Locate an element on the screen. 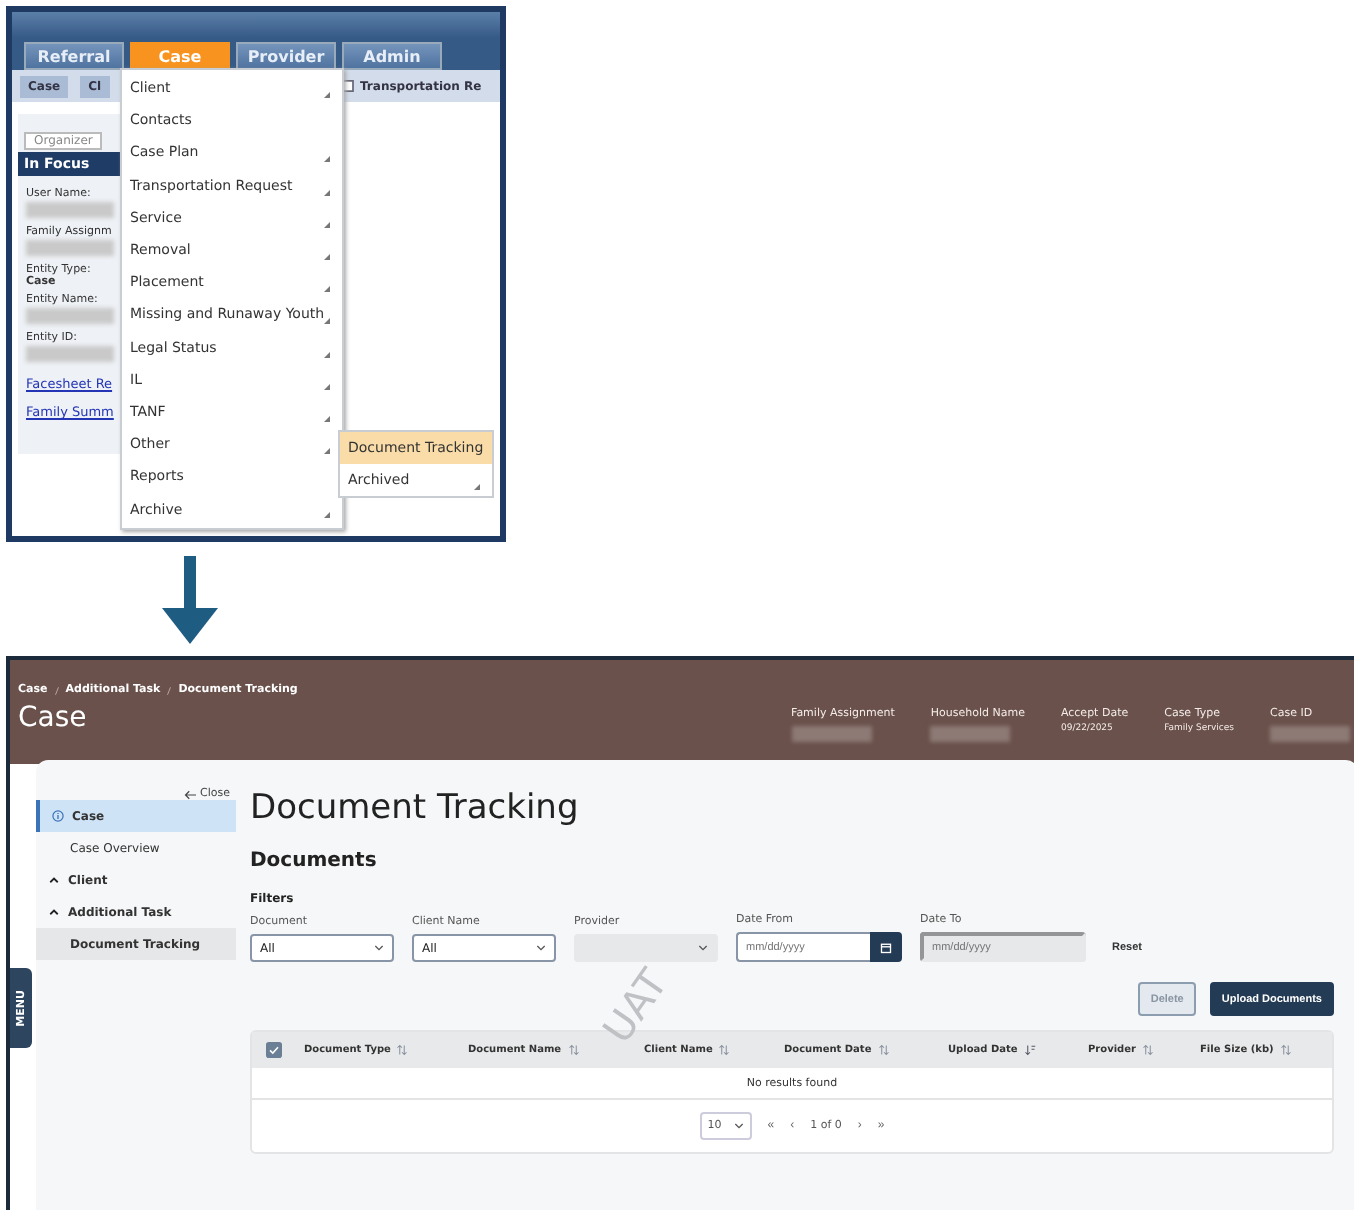 Image resolution: width=1354 pixels, height=1210 pixels. select-all-checkbox is located at coordinates (274, 1050).